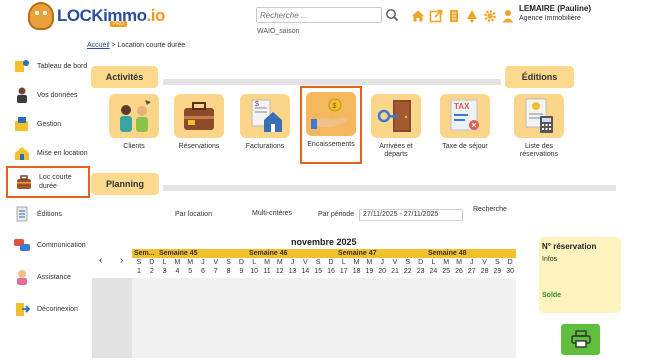  Describe the element at coordinates (382, 271) in the screenshot. I see `day-number: 20` at that location.